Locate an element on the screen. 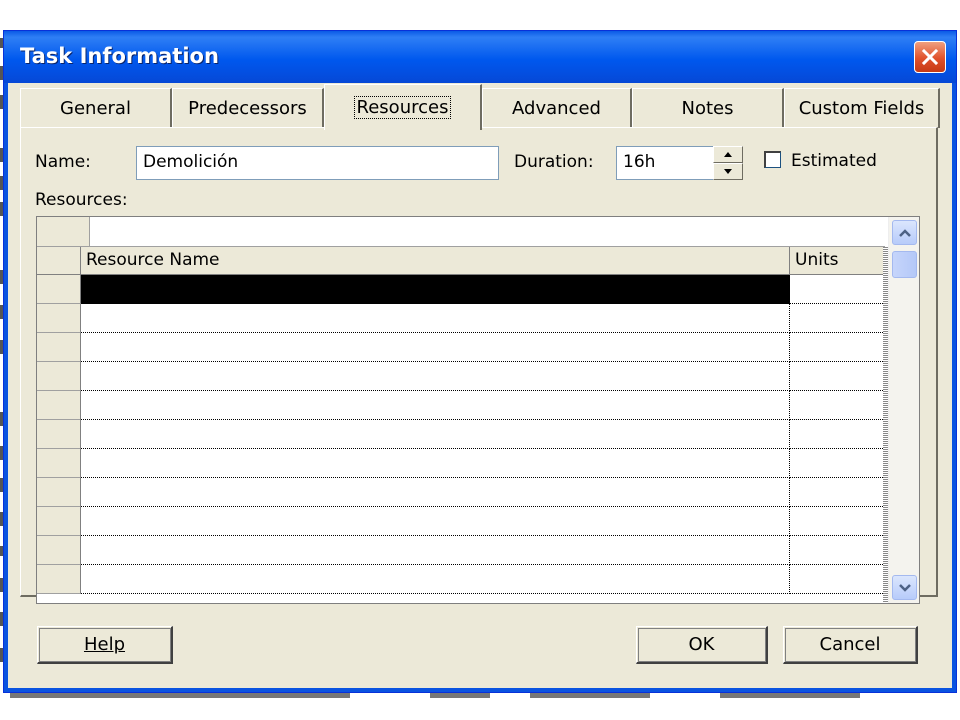  tab-label: Notes is located at coordinates (707, 108).